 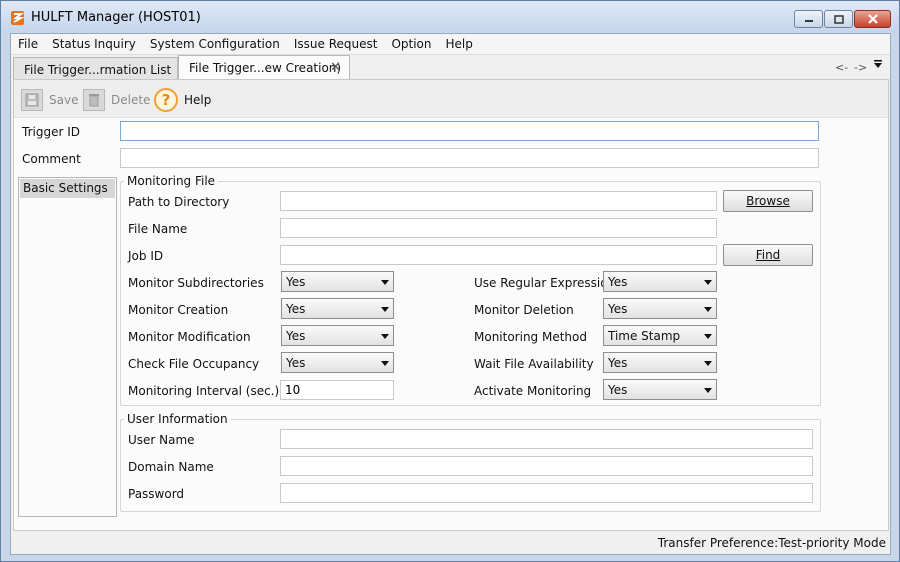 I want to click on monitor-subdirectories-label: Monitor Subdirectories, so click(x=196, y=283).